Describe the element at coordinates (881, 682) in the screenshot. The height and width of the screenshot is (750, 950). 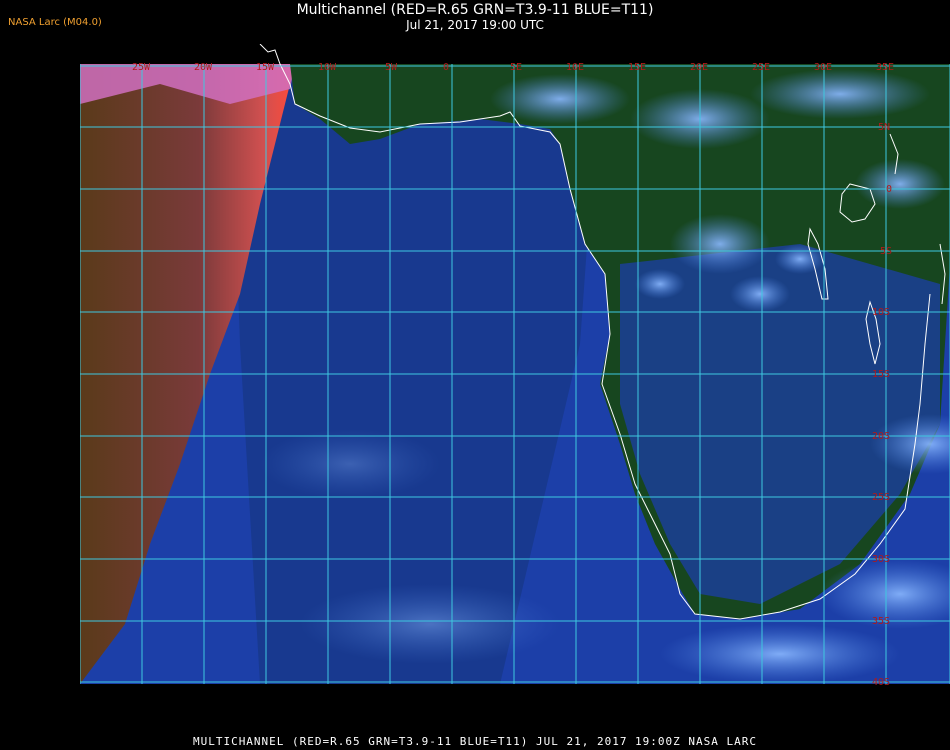
I see `lat-label: 40S` at that location.